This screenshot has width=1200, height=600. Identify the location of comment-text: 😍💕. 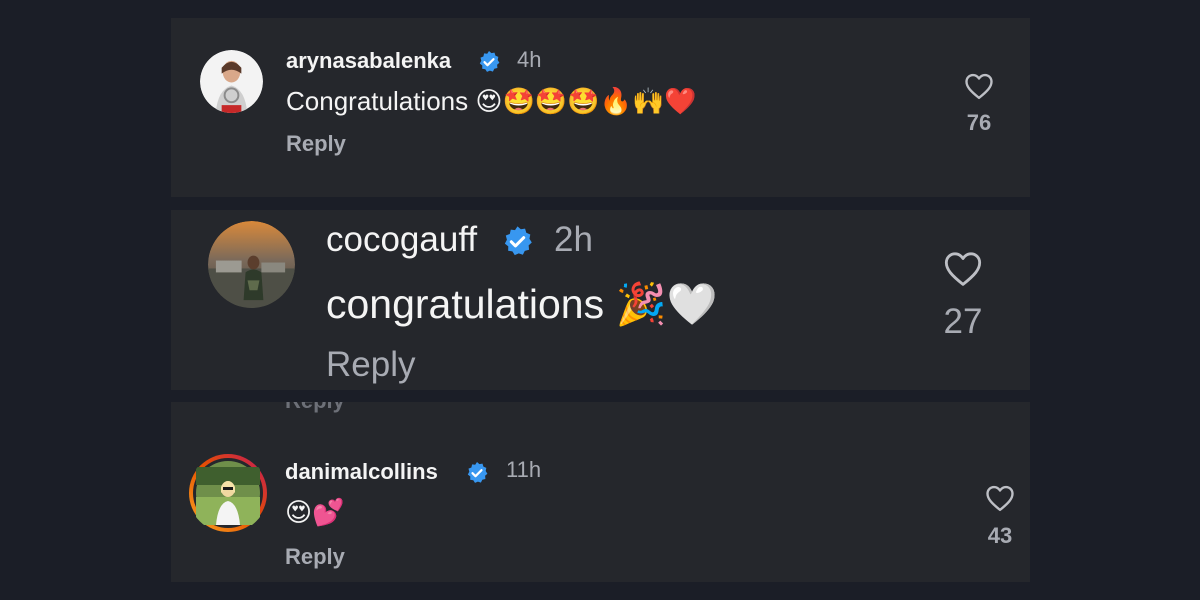
(314, 512).